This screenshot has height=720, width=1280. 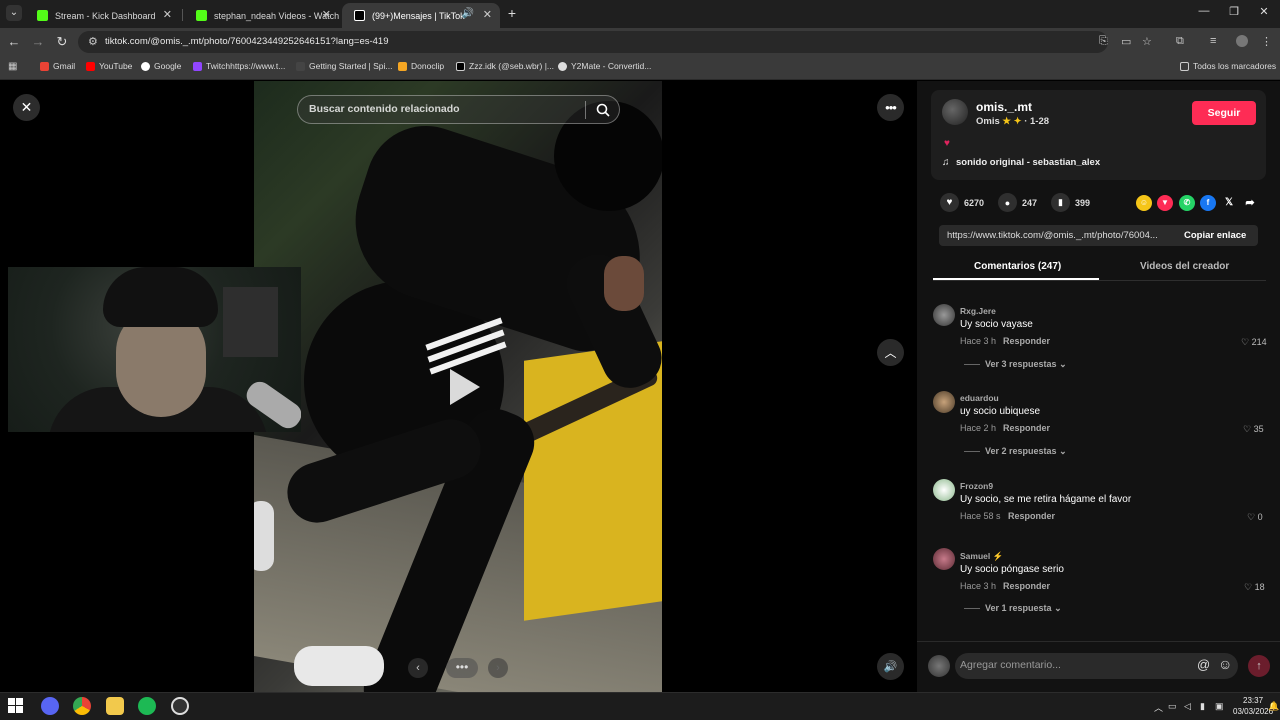 I want to click on previous-post-button: ︿, so click(x=890, y=352).